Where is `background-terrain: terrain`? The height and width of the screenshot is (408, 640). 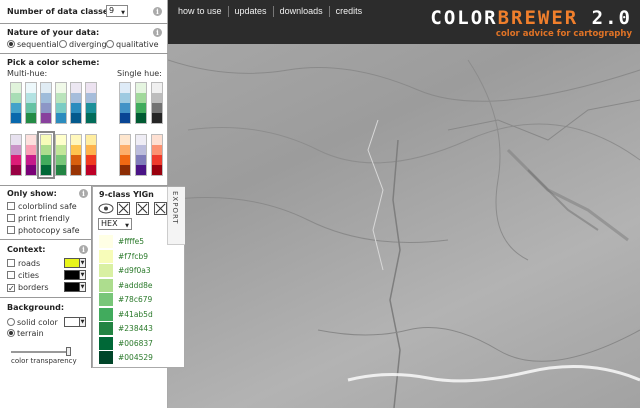 background-terrain: terrain is located at coordinates (25, 333).